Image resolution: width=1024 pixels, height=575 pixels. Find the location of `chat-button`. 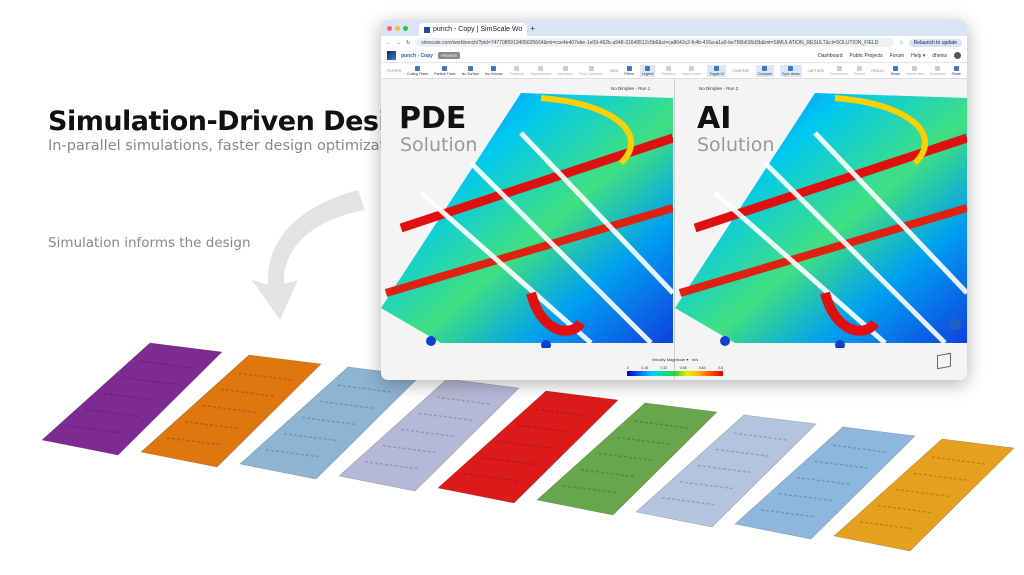

chat-button is located at coordinates (955, 324).